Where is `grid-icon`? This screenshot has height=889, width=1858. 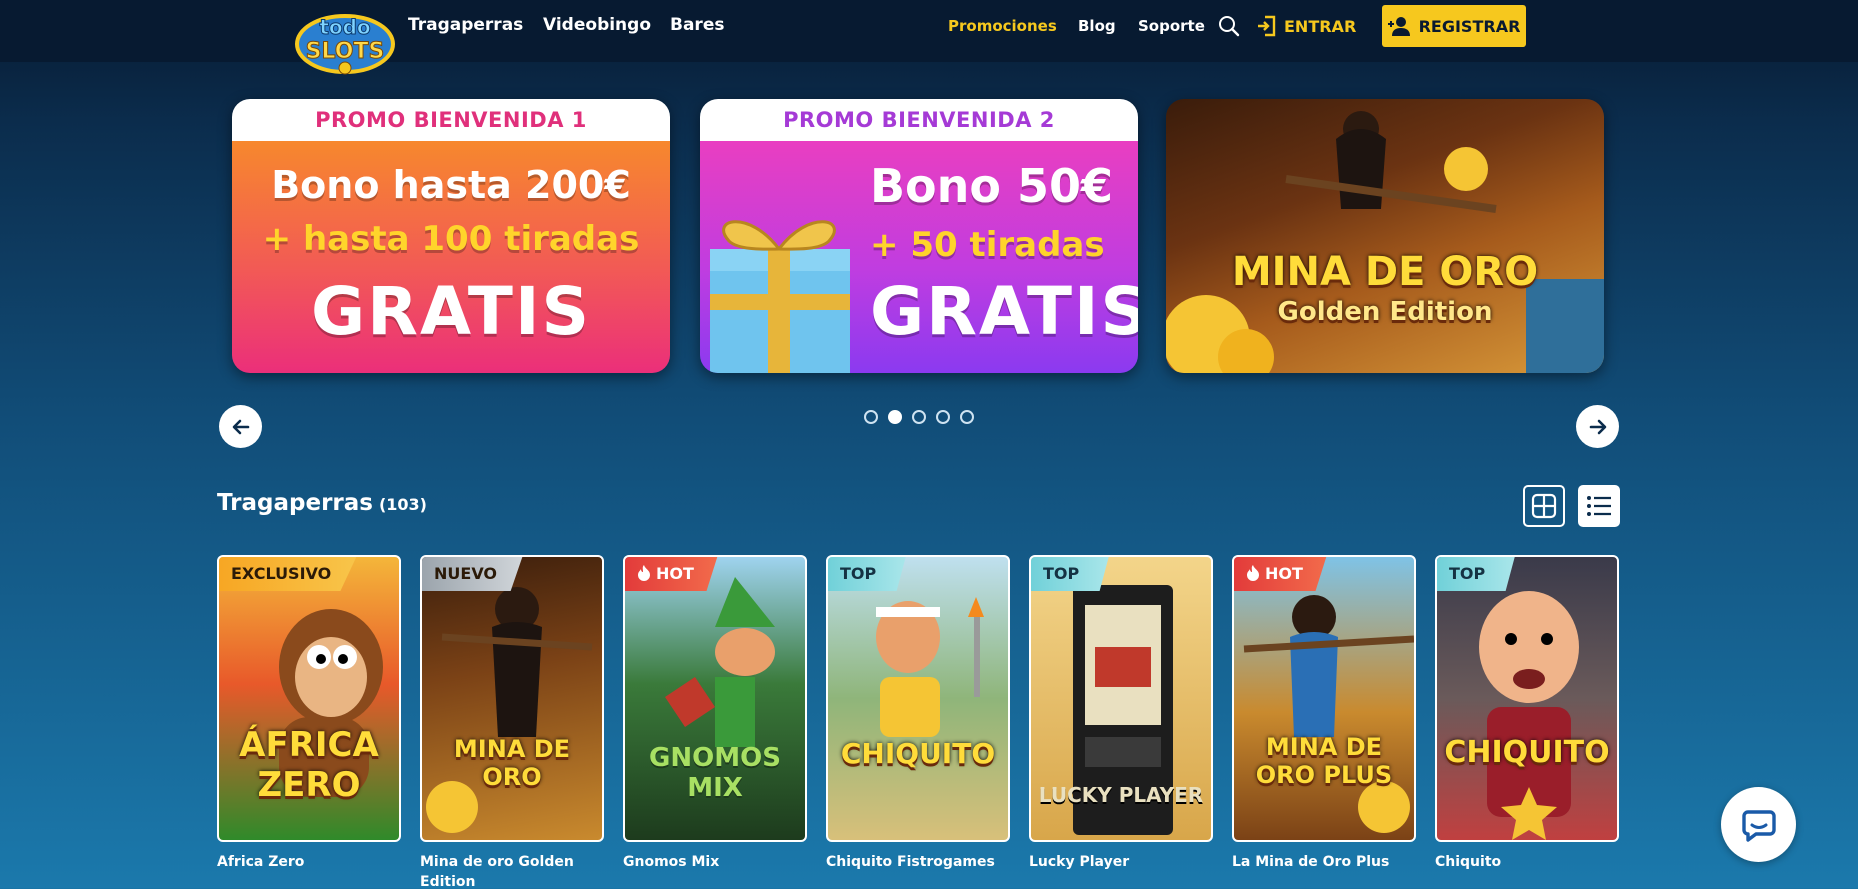
grid-icon is located at coordinates (1544, 506).